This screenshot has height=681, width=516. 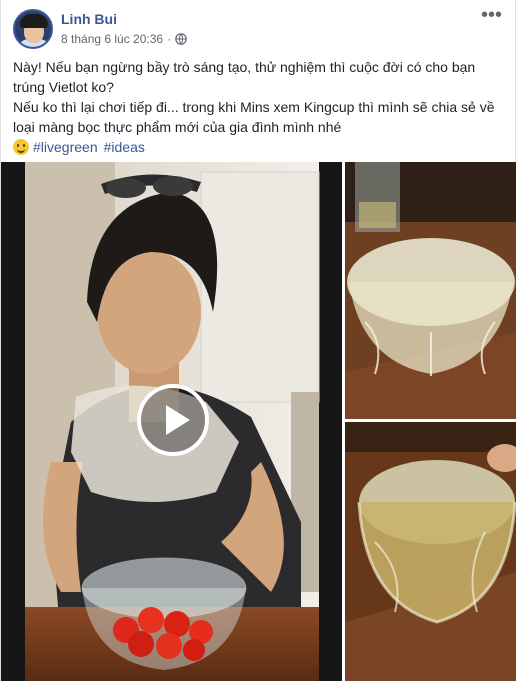 I want to click on post-hashtags: #livegreen #ideas, so click(x=259, y=147).